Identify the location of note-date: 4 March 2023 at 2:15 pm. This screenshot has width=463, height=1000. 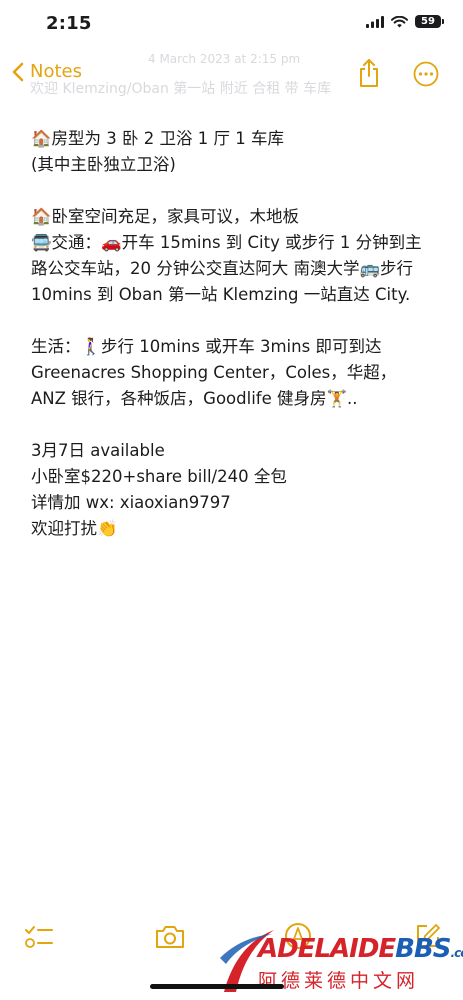
(224, 59).